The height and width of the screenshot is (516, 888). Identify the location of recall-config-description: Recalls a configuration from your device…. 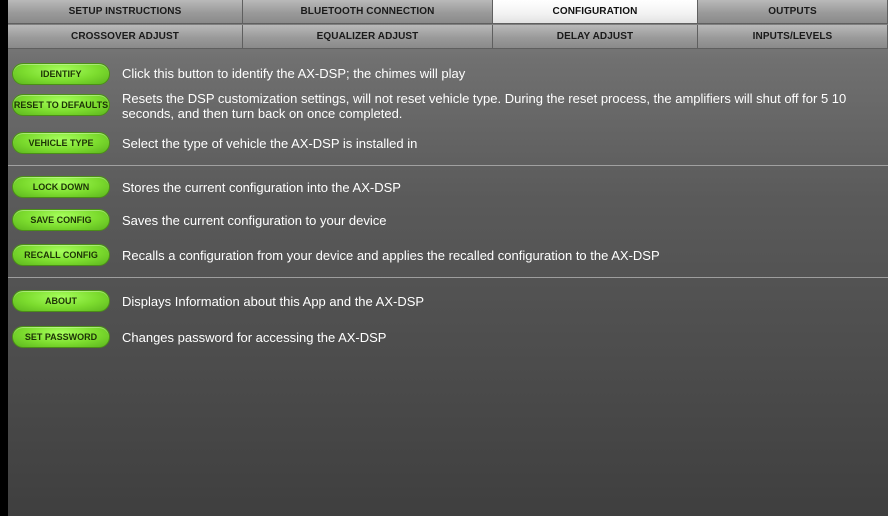
(391, 255).